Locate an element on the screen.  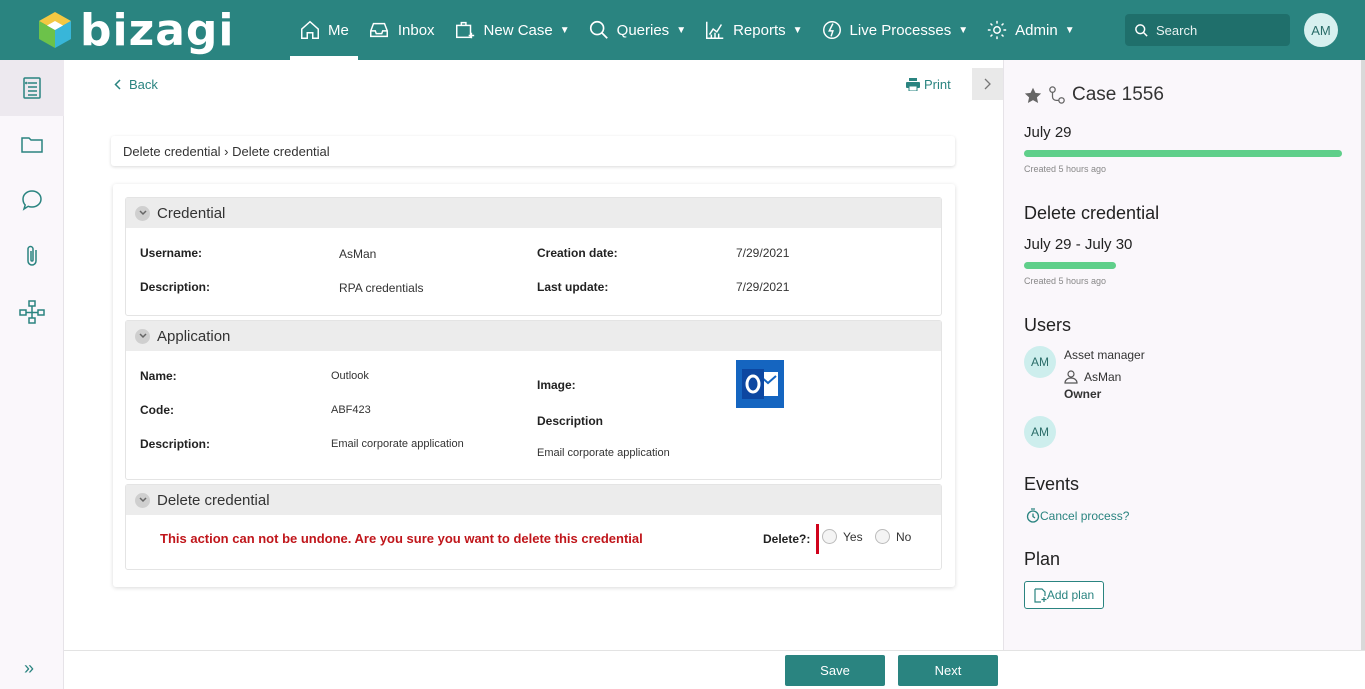
next-button: Next is located at coordinates (948, 670).